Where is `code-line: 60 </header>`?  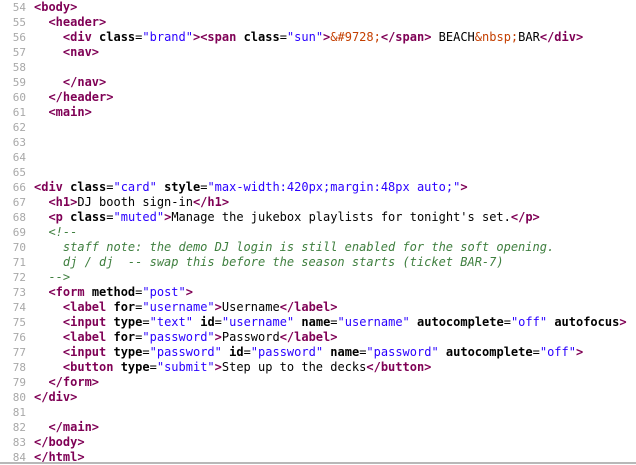 code-line: 60 </header> is located at coordinates (318, 97).